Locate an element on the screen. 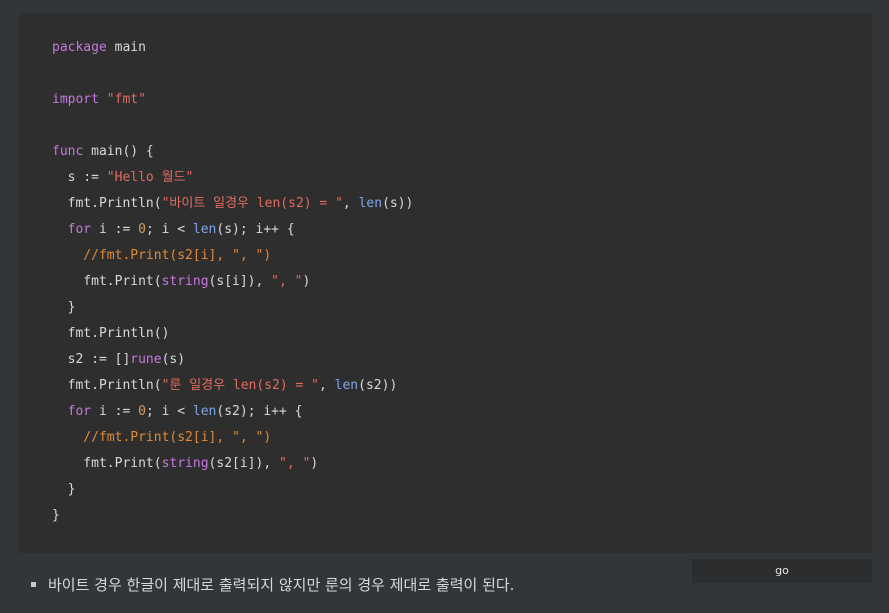 This screenshot has height=613, width=889. code-token: rune is located at coordinates (146, 359).